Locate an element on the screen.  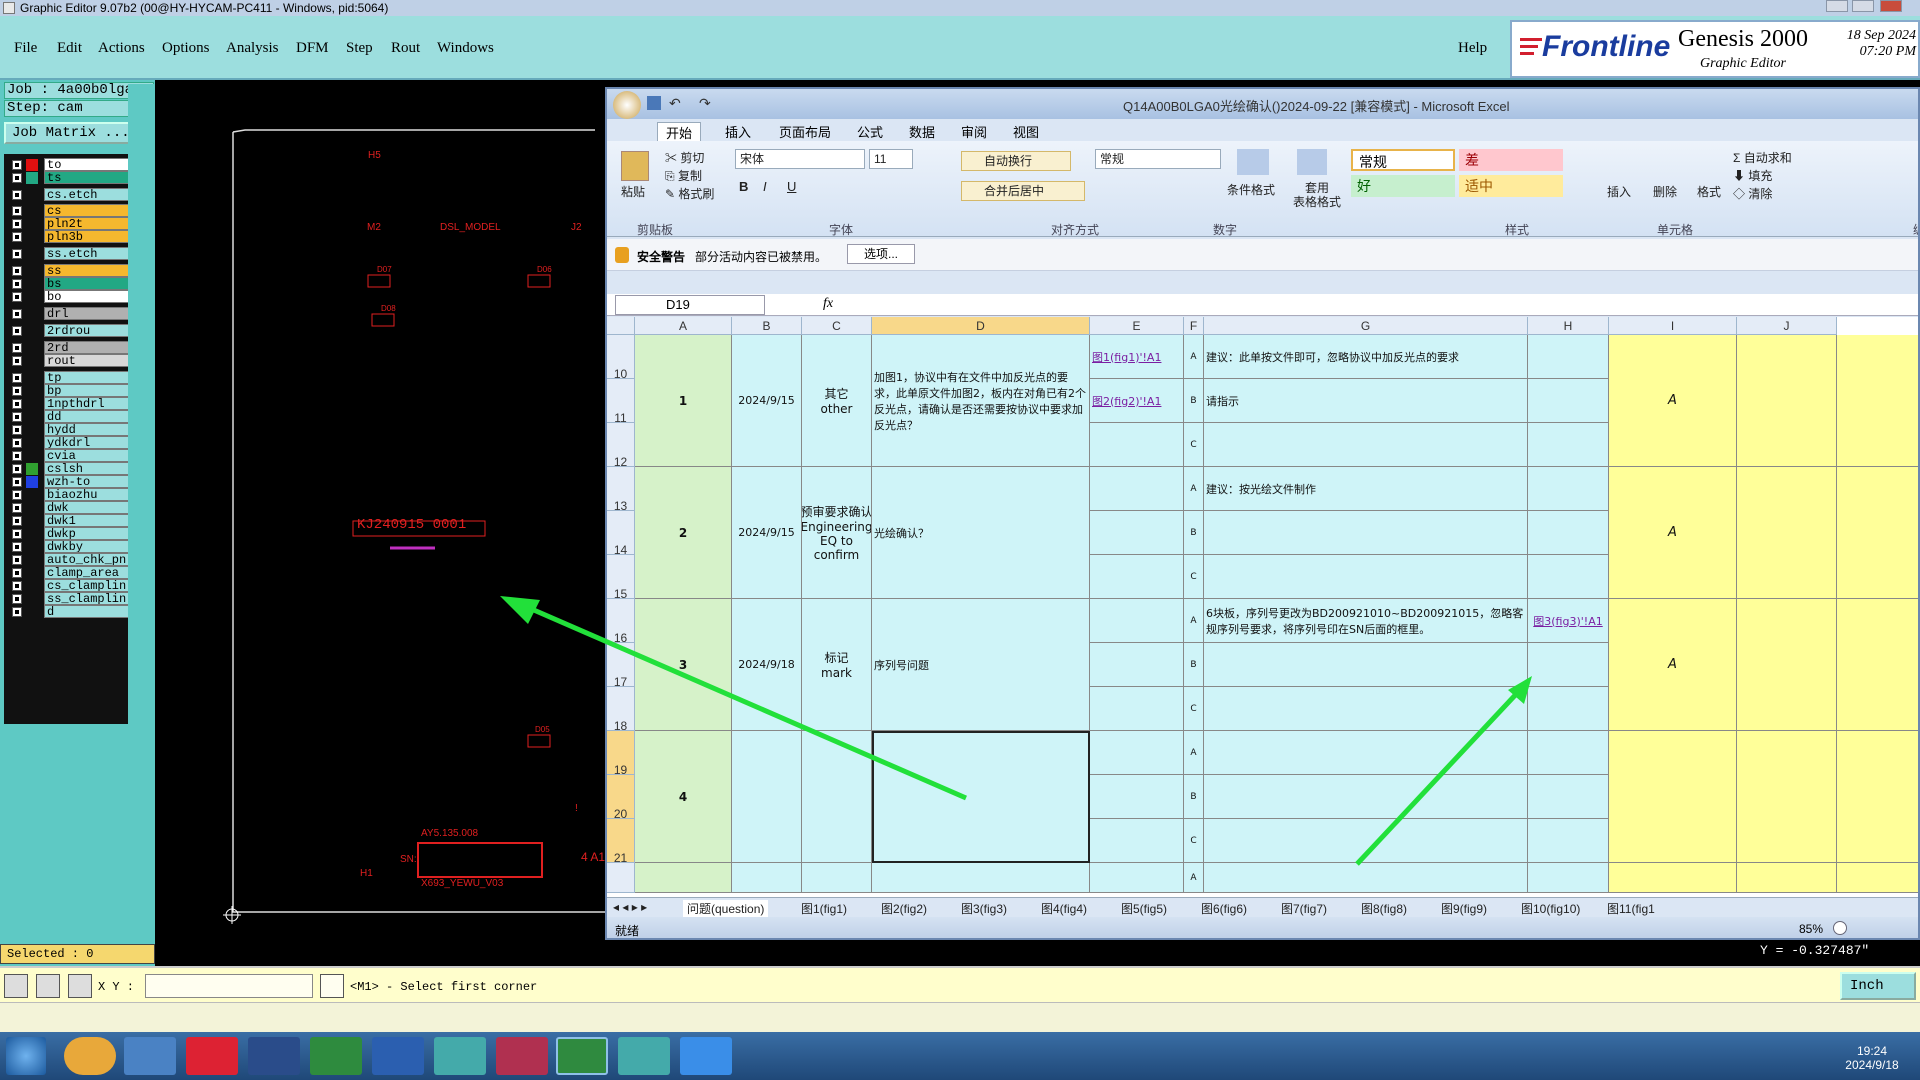
layer-row: to is located at coordinates (69, 164).